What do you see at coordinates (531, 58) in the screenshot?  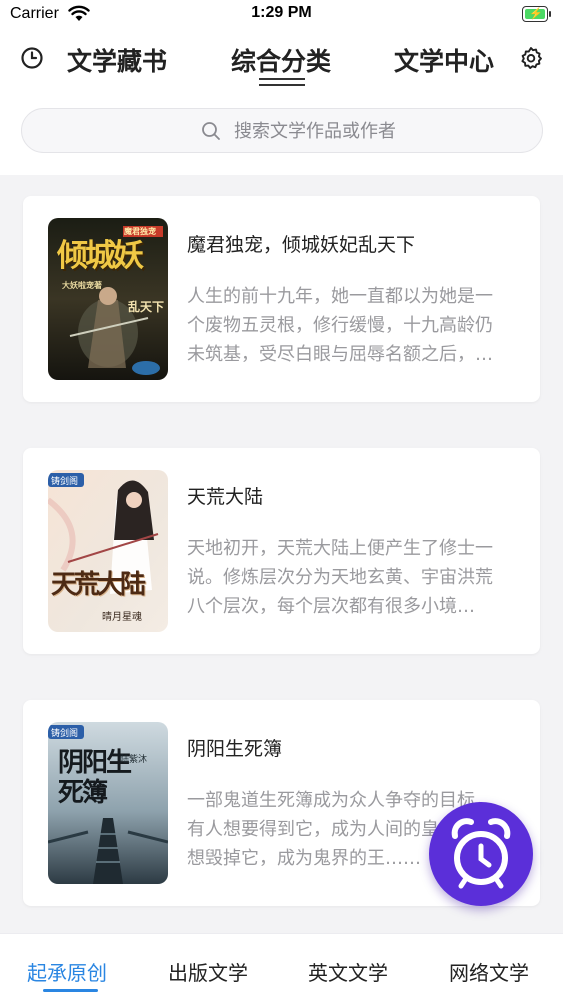 I see `gear-icon` at bounding box center [531, 58].